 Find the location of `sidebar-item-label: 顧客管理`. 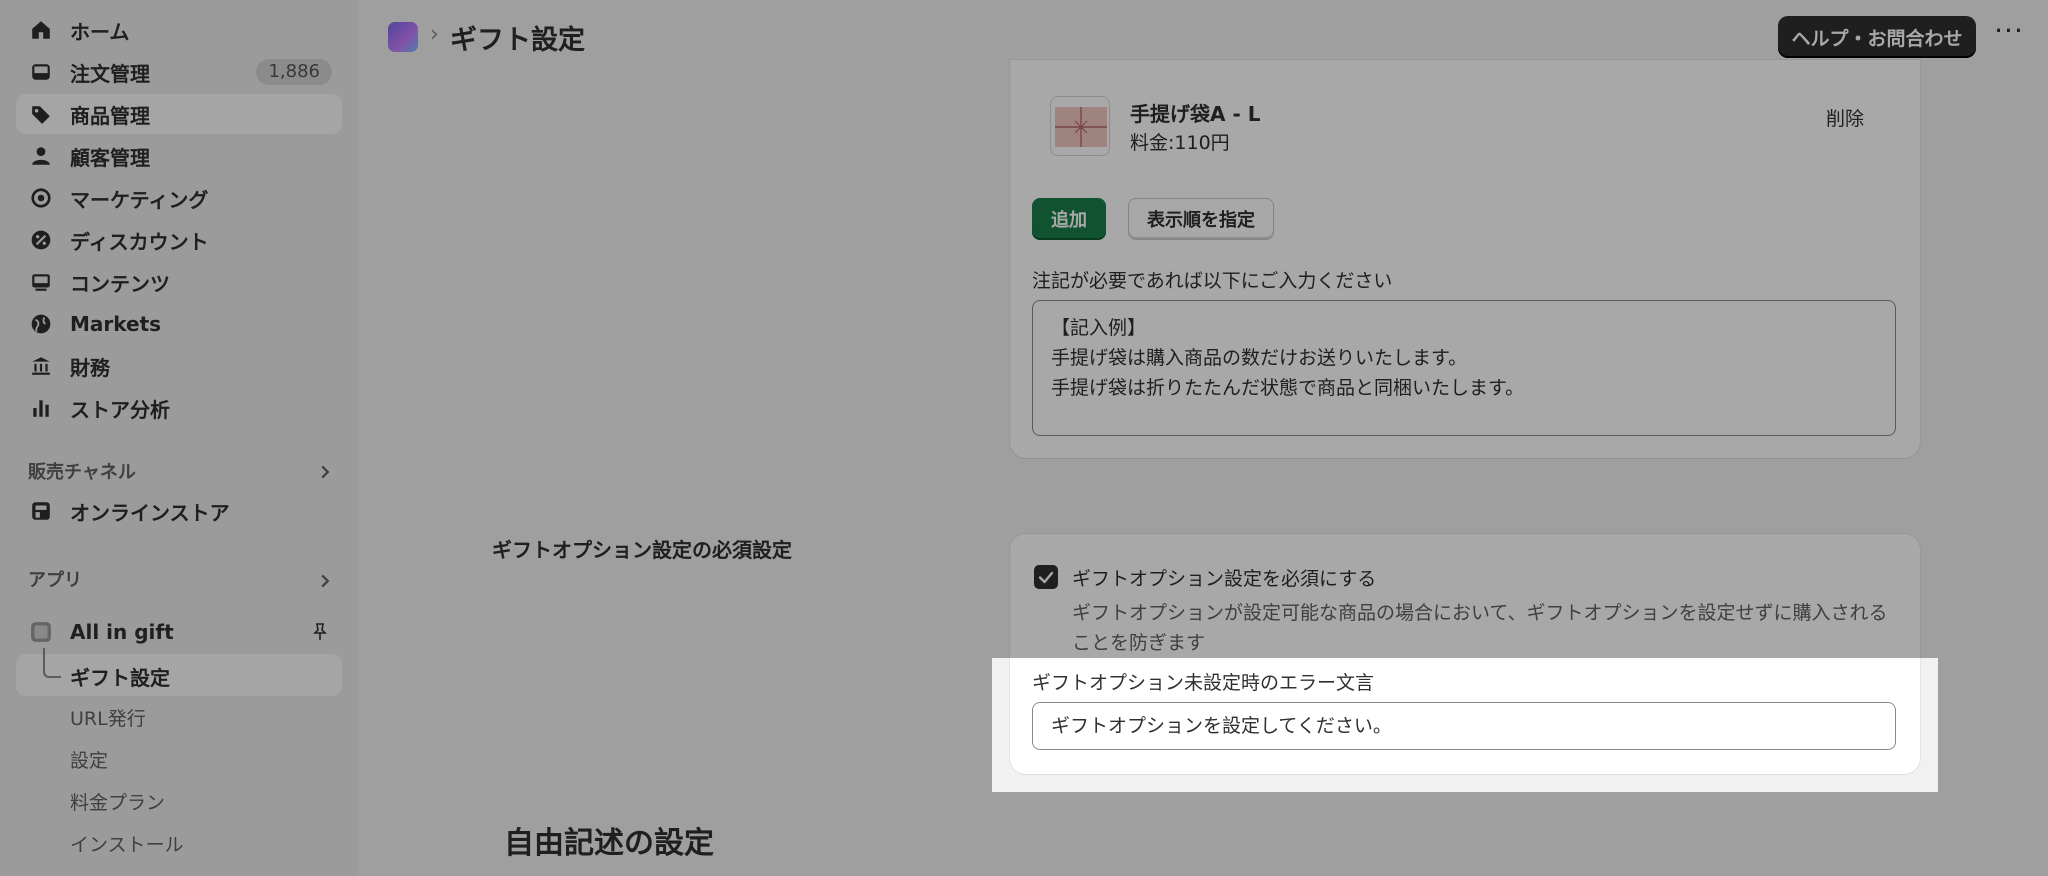

sidebar-item-label: 顧客管理 is located at coordinates (110, 157).